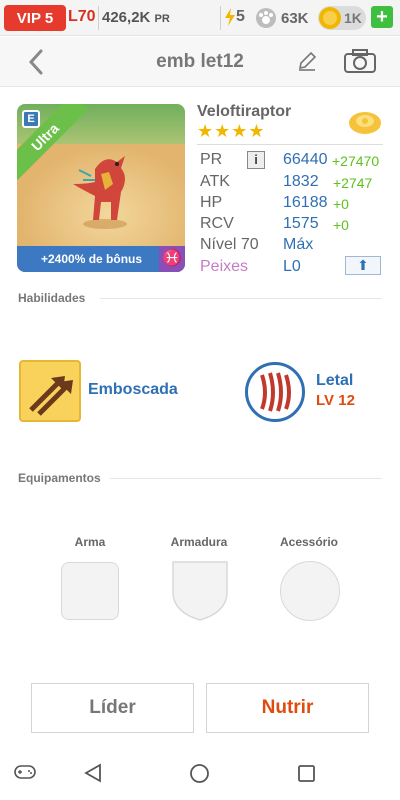 The image size is (400, 800). Describe the element at coordinates (35, 18) in the screenshot. I see `vip-badge: VIP 5` at that location.